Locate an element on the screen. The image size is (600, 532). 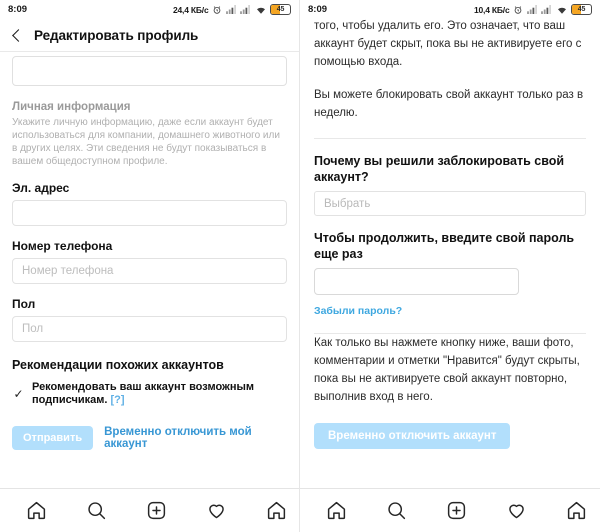
status-icons-group: 24,4 КБ/c 45 is located at coordinates (232, 9).